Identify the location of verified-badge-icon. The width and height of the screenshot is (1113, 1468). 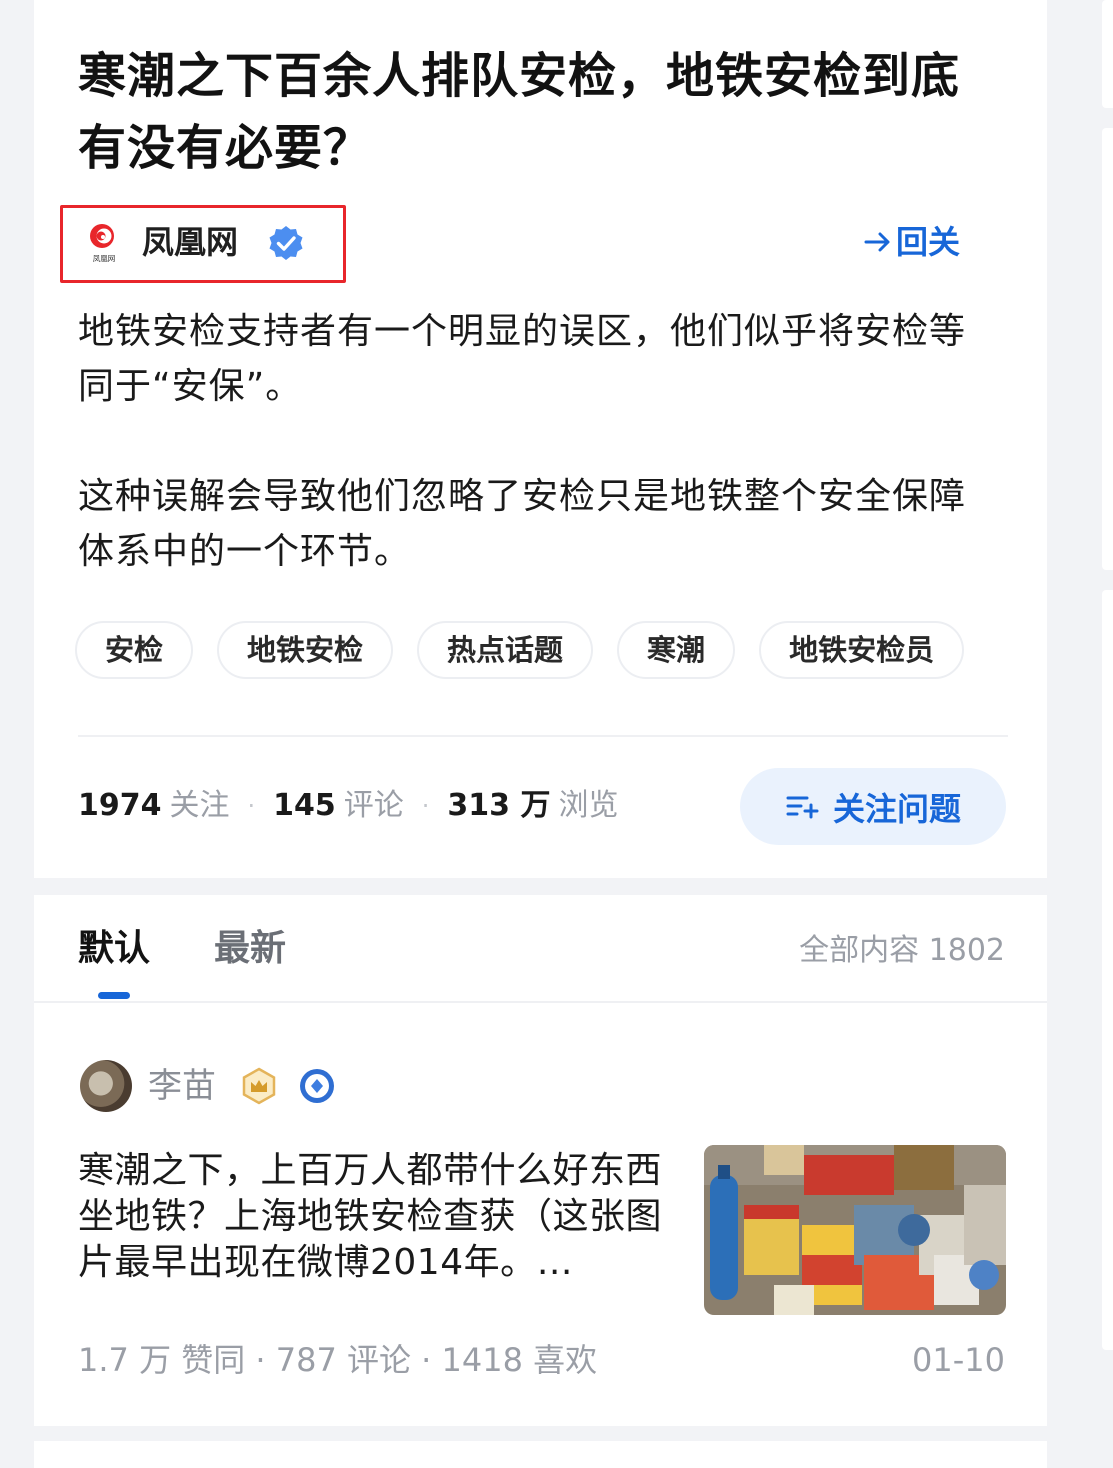
(286, 243).